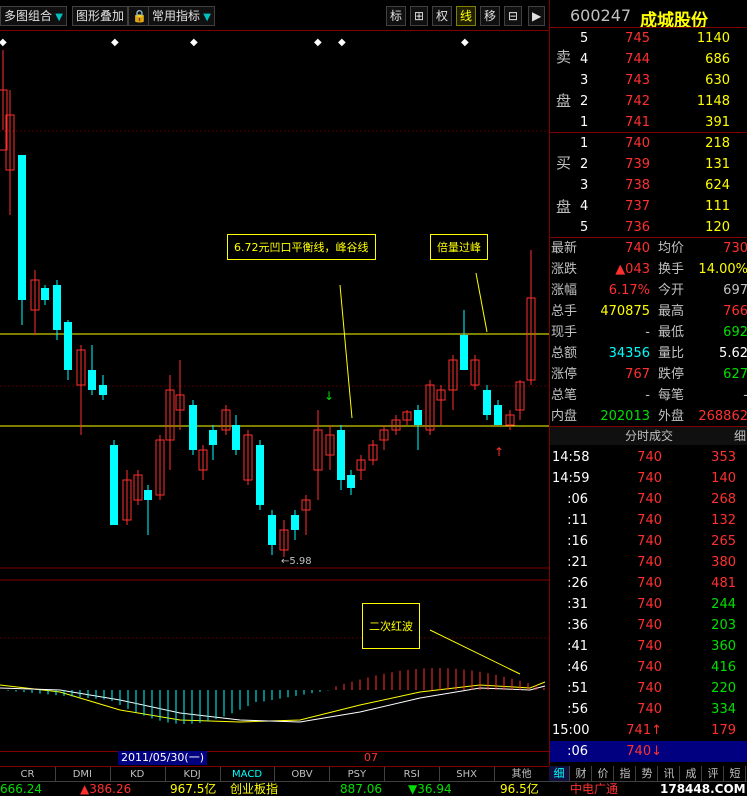  I want to click on order-book-row: 内盘 202013 外盘 268862, so click(648, 416).